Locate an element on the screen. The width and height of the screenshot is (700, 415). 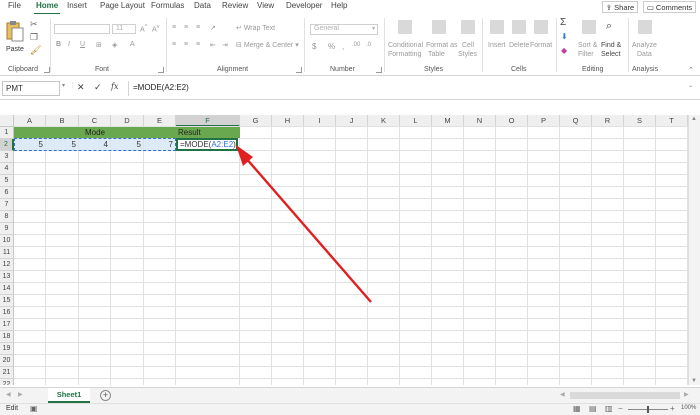
comma-icon: , is located at coordinates (343, 46).